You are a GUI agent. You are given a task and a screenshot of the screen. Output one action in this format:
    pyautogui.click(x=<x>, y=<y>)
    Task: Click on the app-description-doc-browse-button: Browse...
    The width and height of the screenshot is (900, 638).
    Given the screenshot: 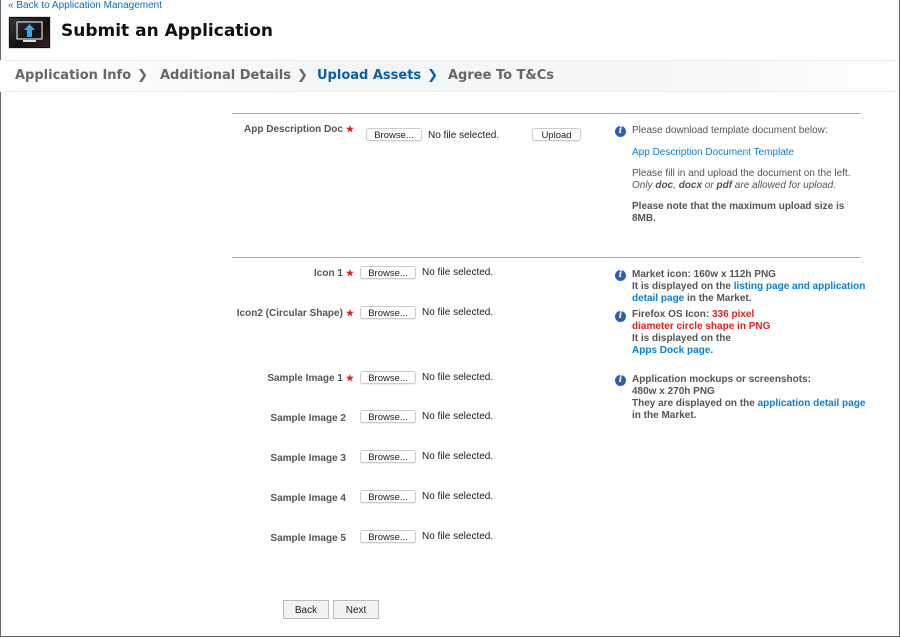 What is the action you would take?
    pyautogui.click(x=394, y=134)
    